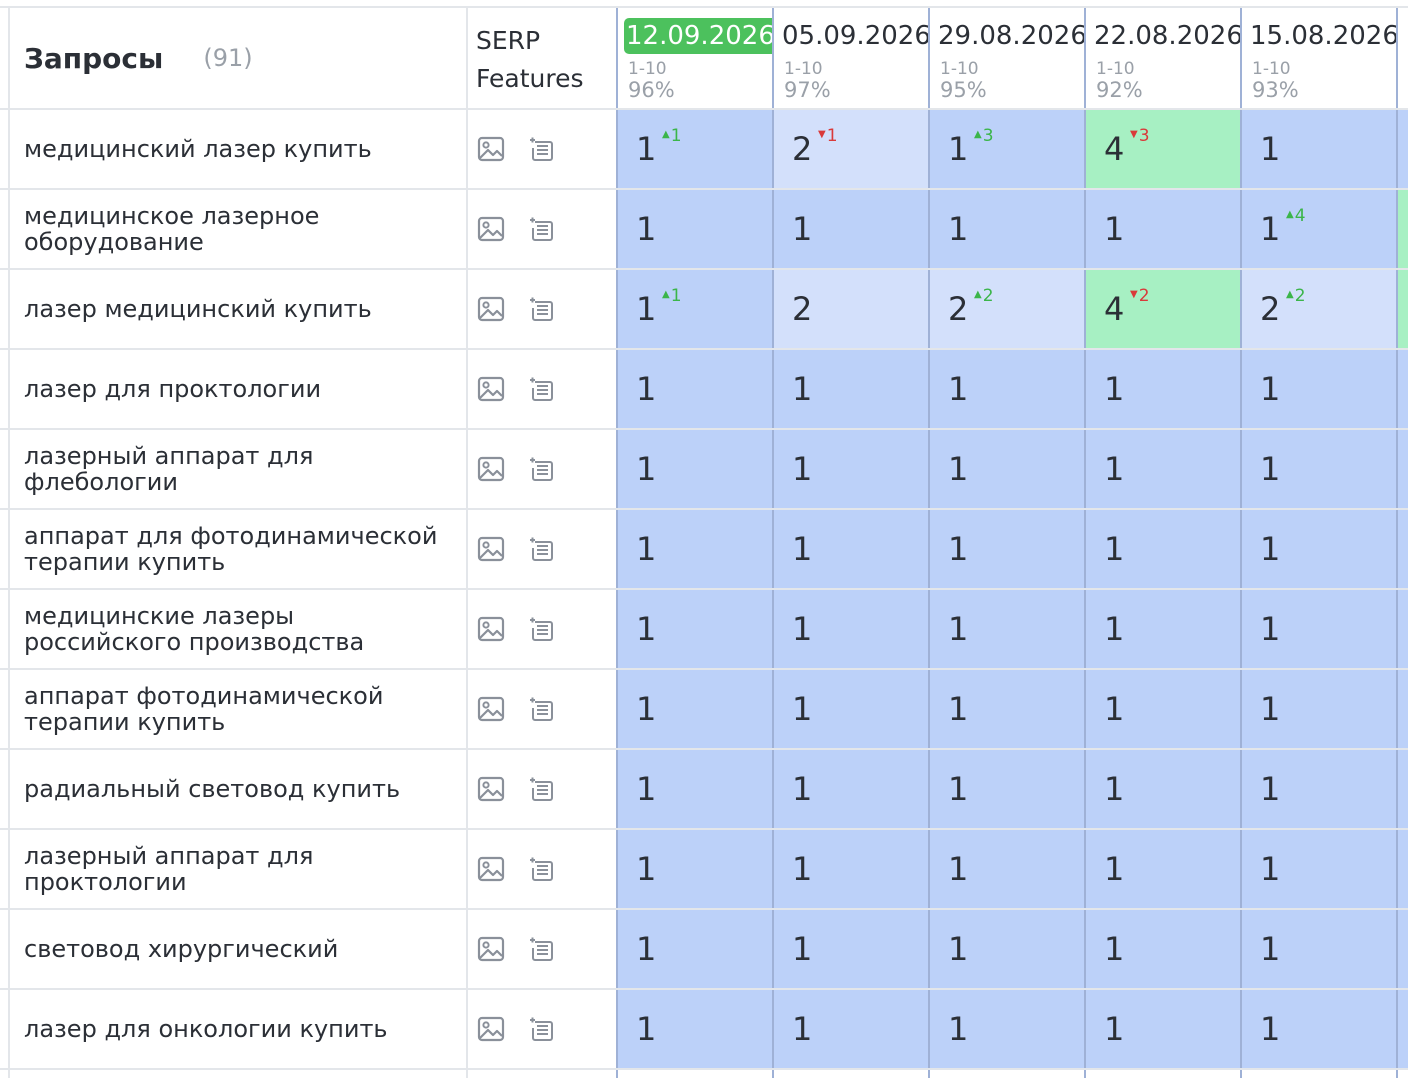  What do you see at coordinates (239, 229) in the screenshot?
I see `query-text: медицинское лазерное оборудование` at bounding box center [239, 229].